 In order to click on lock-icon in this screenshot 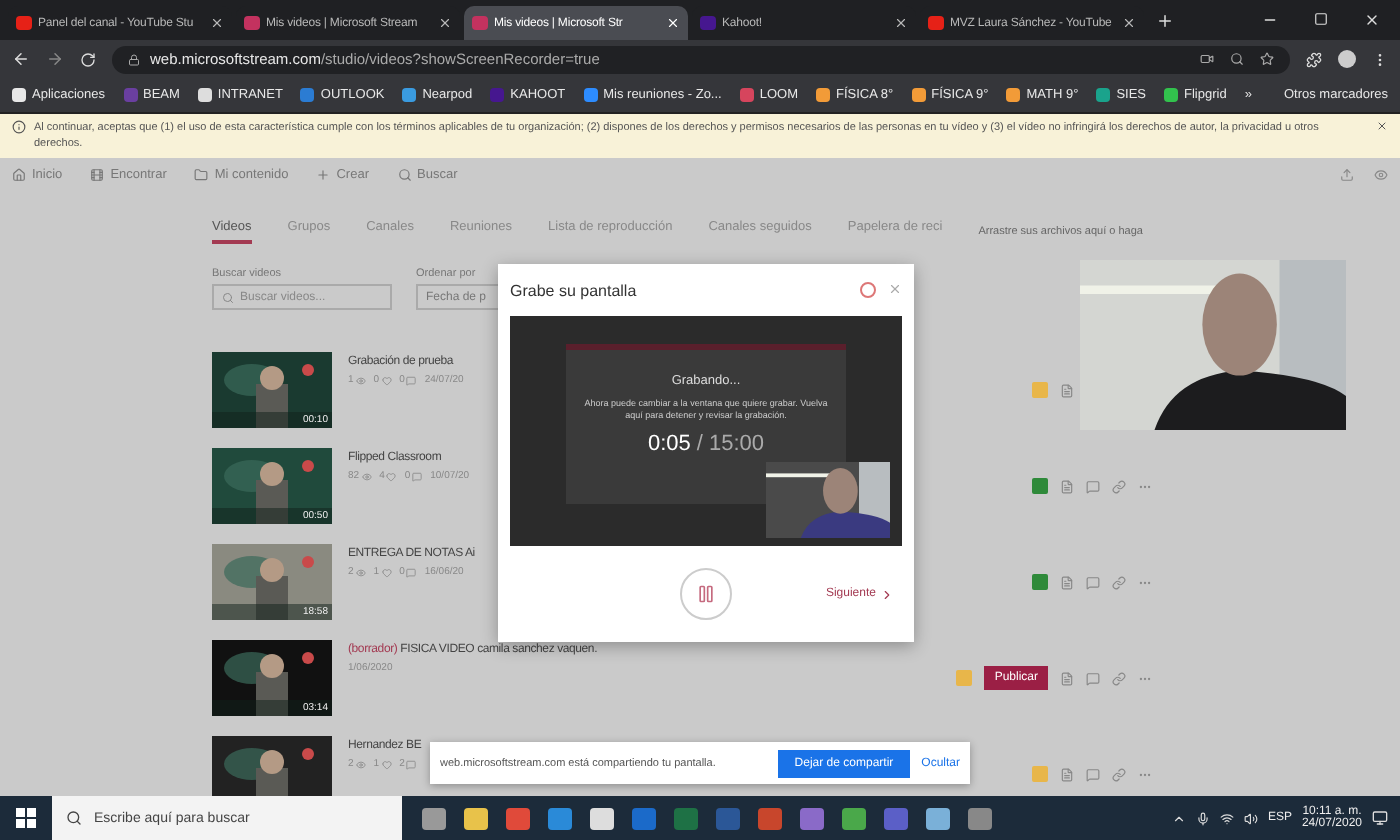, I will do `click(134, 59)`.